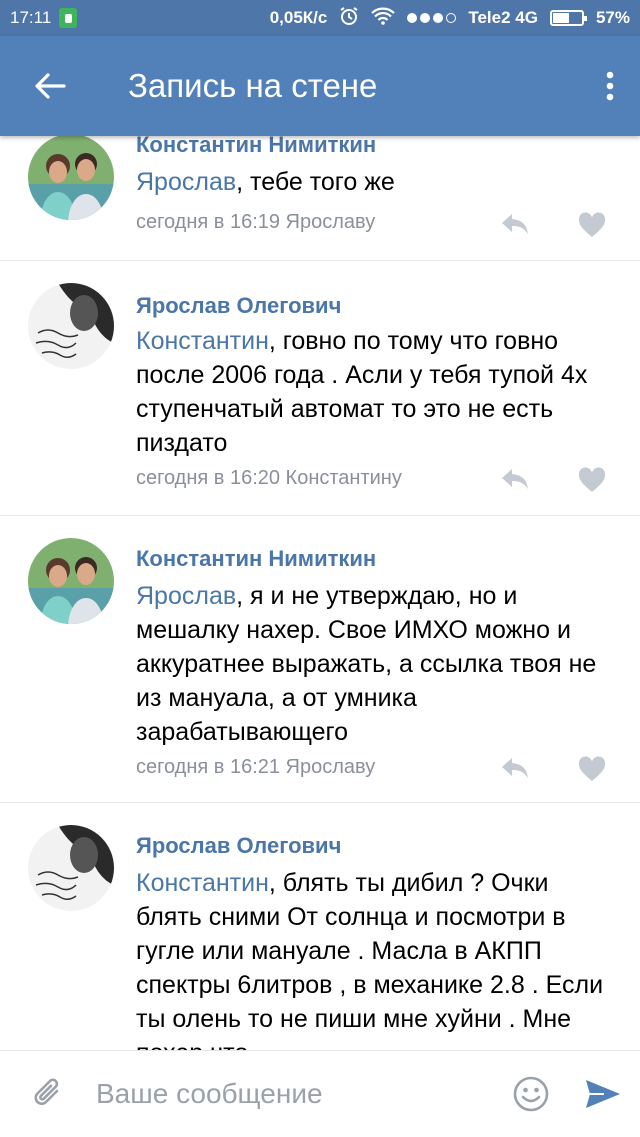  What do you see at coordinates (298, 17) in the screenshot?
I see `network-speed: 0,05К/с` at bounding box center [298, 17].